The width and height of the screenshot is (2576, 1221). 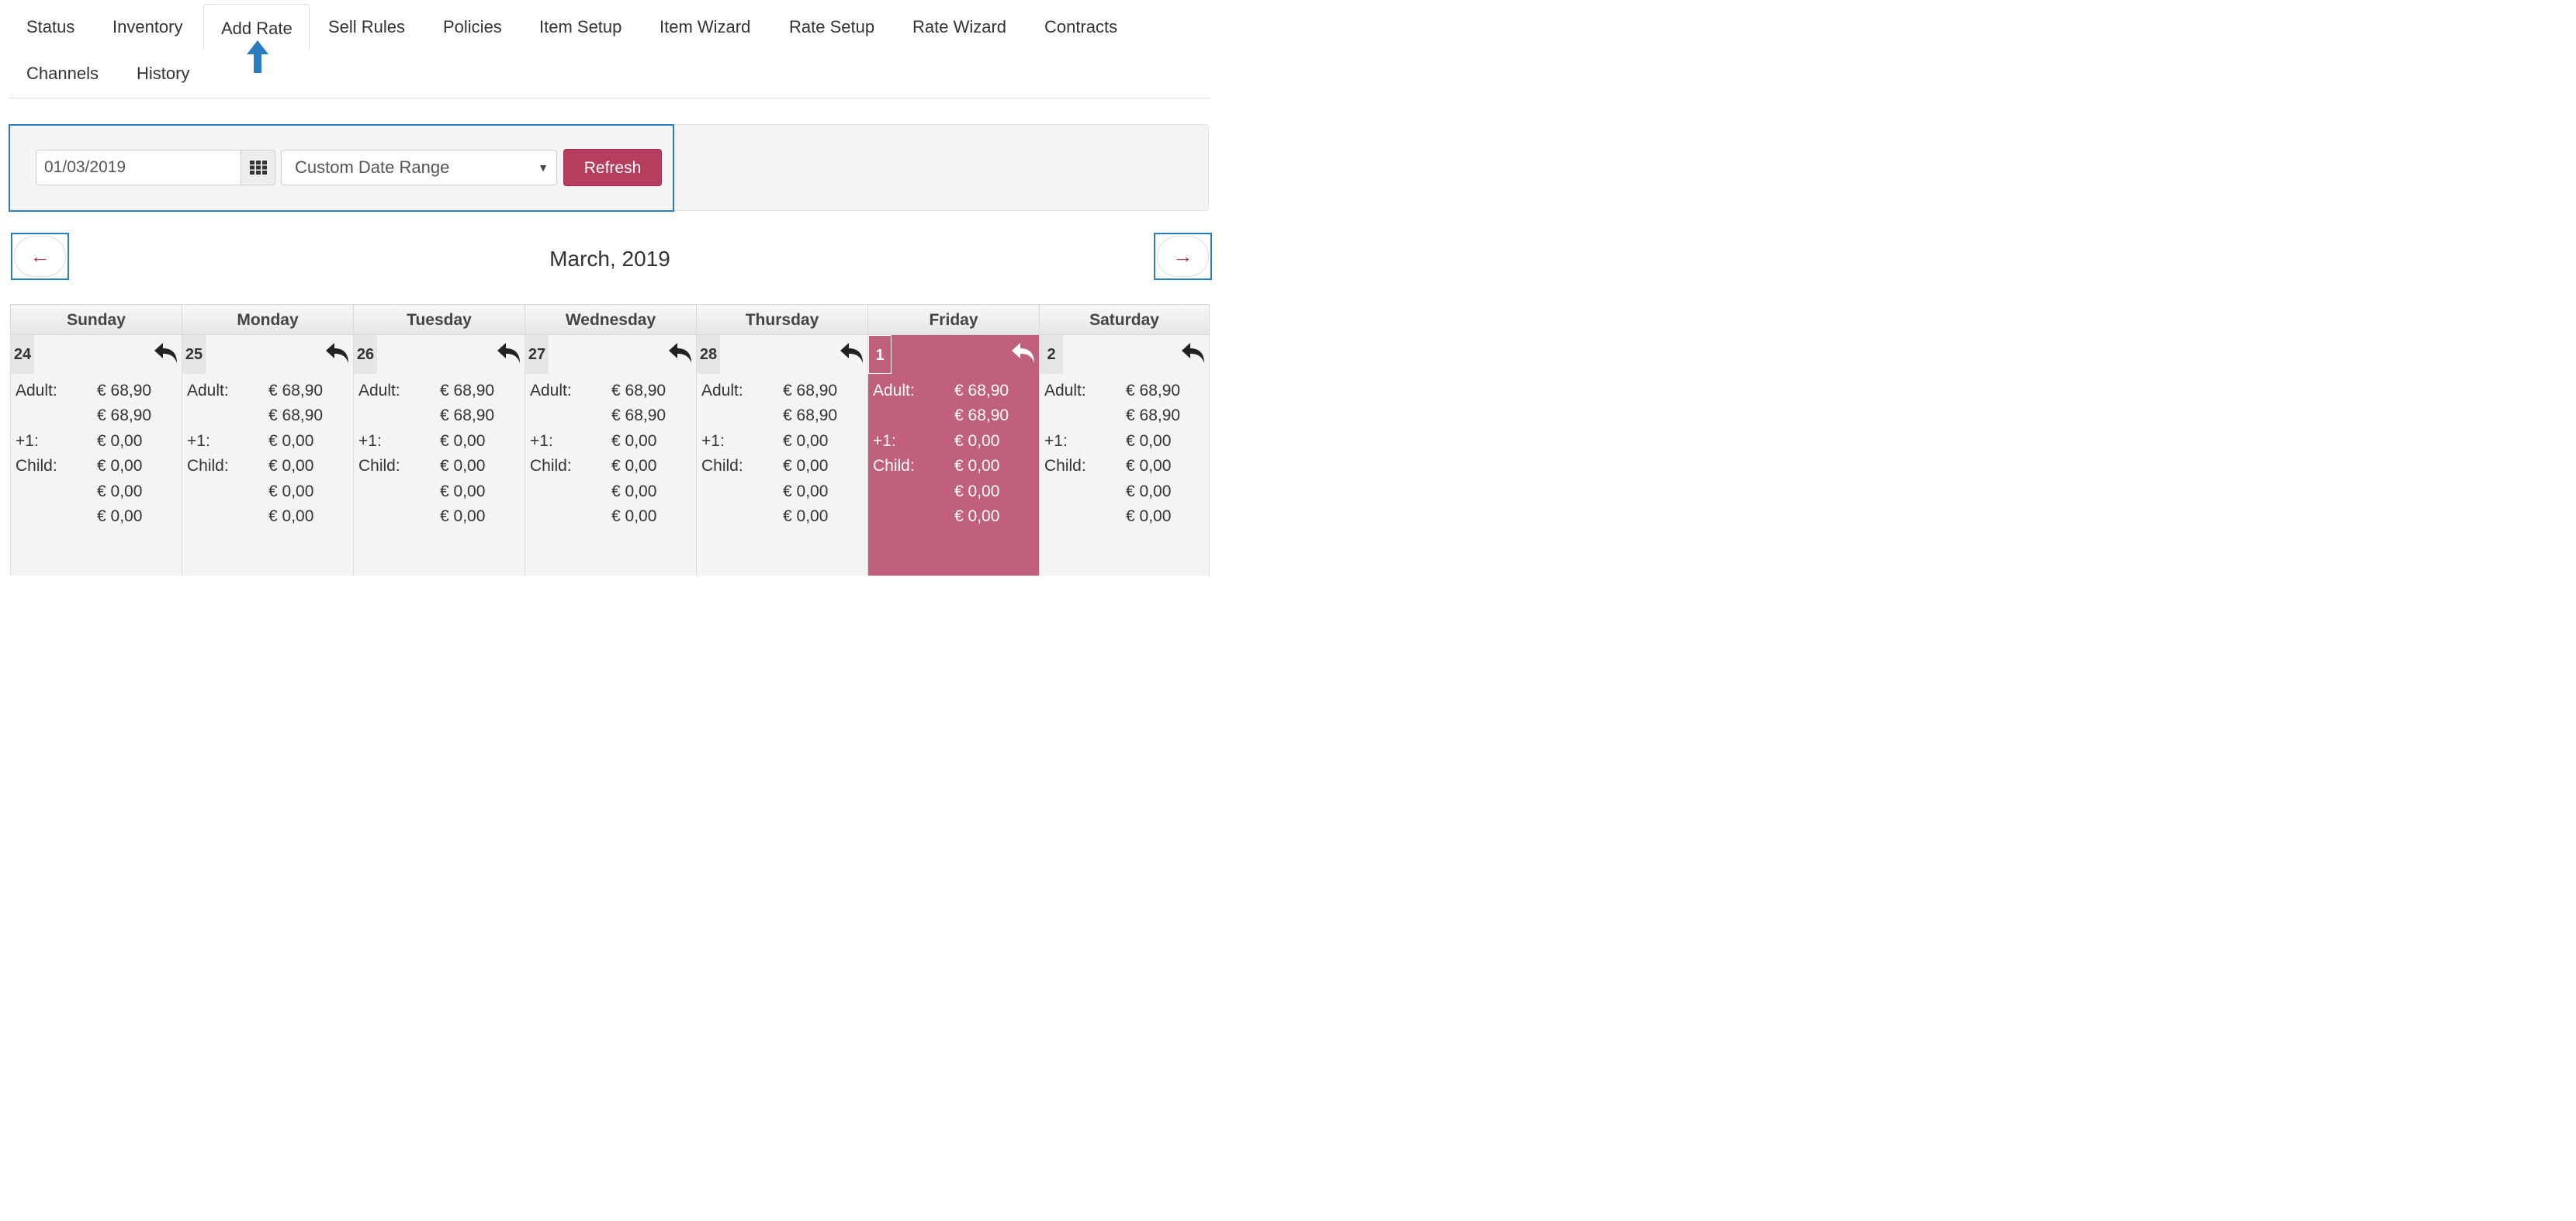 I want to click on calendar-grid-icon, so click(x=258, y=168).